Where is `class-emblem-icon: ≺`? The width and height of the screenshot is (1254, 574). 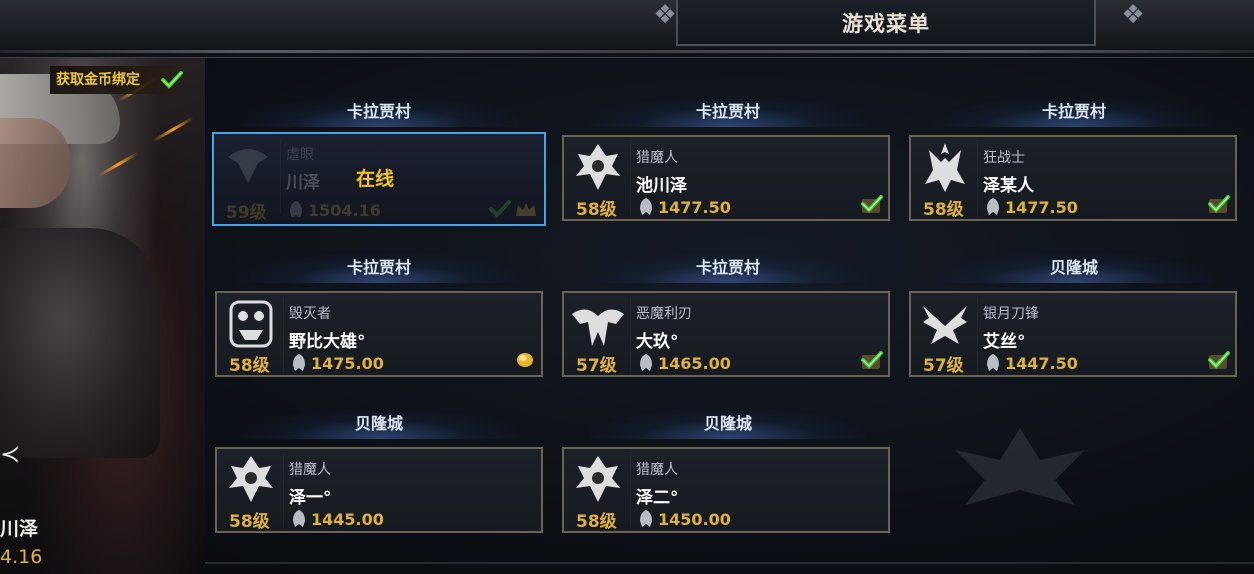 class-emblem-icon: ≺ is located at coordinates (10, 454).